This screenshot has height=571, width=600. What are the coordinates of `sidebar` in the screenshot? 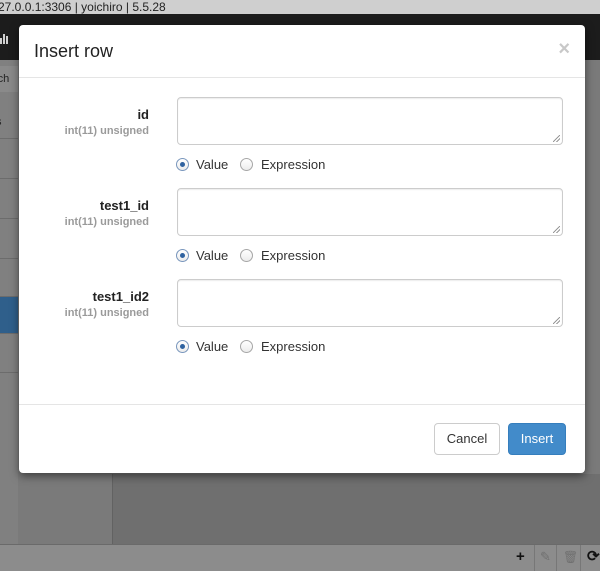 It's located at (9, 307).